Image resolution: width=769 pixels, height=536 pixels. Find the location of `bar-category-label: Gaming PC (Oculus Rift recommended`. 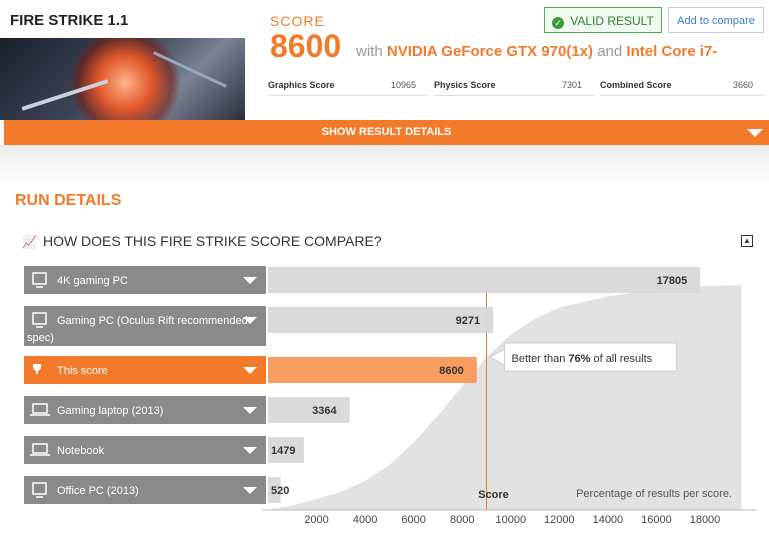

bar-category-label: Gaming PC (Oculus Rift recommended is located at coordinates (152, 321).